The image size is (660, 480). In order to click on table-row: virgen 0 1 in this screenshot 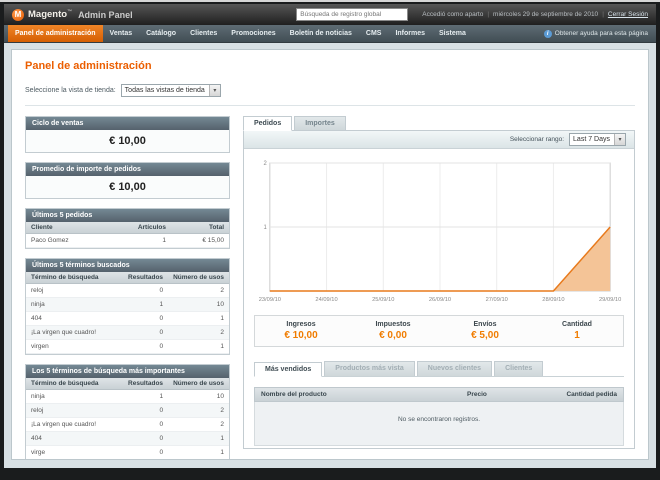, I will do `click(127, 346)`.